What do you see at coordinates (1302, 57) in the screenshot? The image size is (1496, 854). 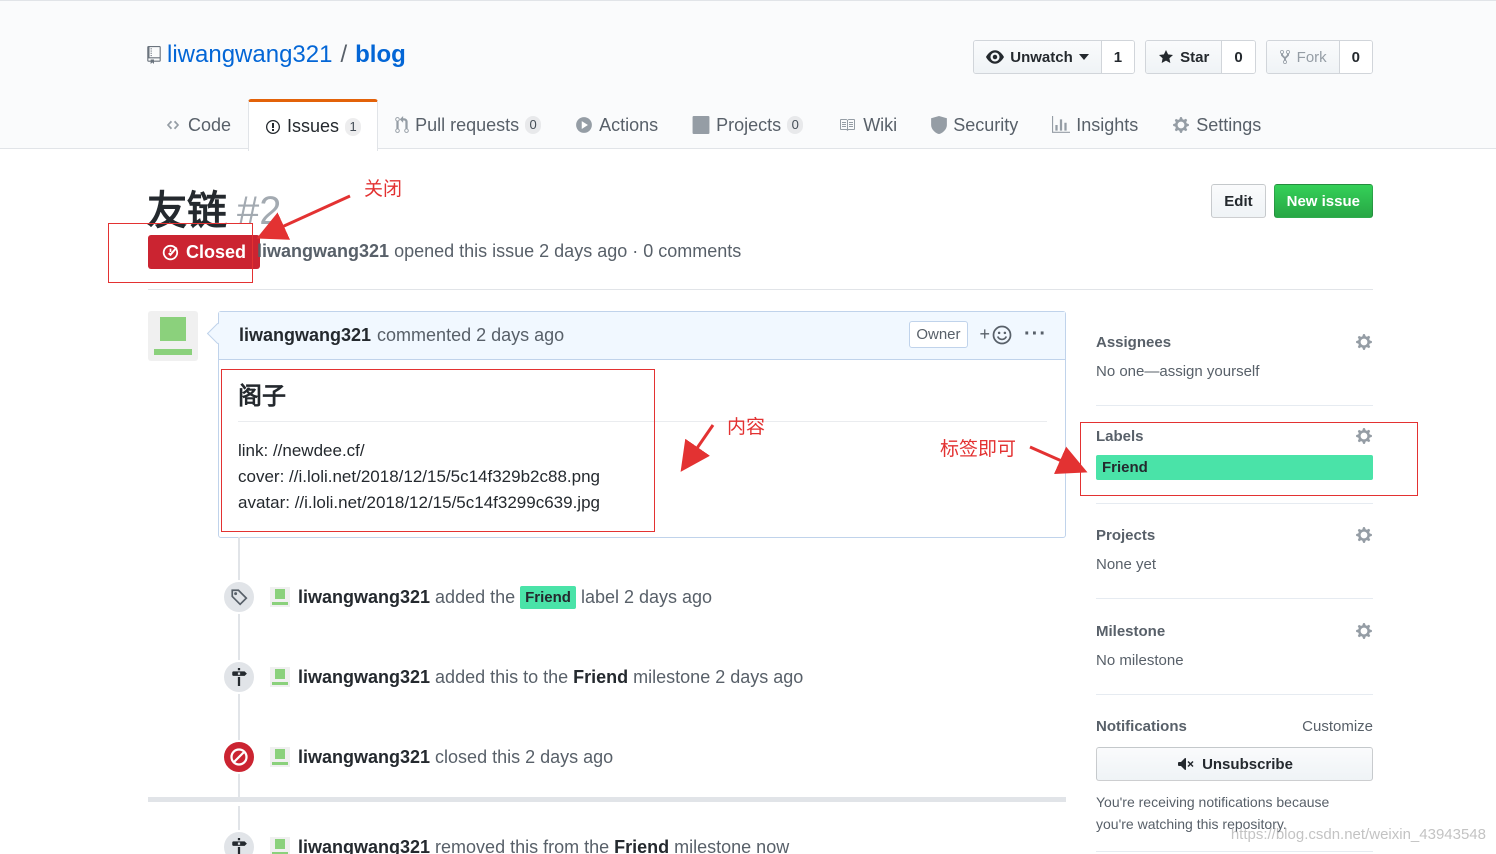 I see `fork-button: Fork` at bounding box center [1302, 57].